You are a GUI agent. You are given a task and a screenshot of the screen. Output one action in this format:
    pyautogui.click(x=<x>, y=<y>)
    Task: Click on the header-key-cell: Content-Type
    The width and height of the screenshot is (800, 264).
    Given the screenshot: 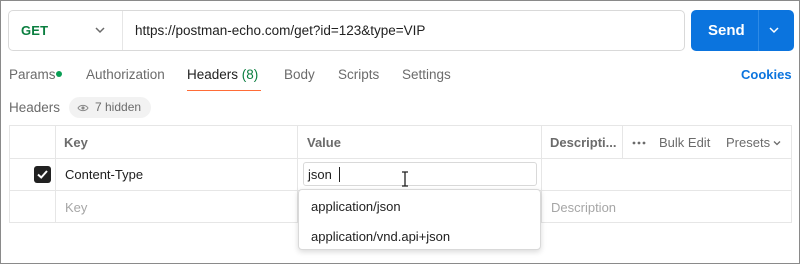 What is the action you would take?
    pyautogui.click(x=104, y=174)
    